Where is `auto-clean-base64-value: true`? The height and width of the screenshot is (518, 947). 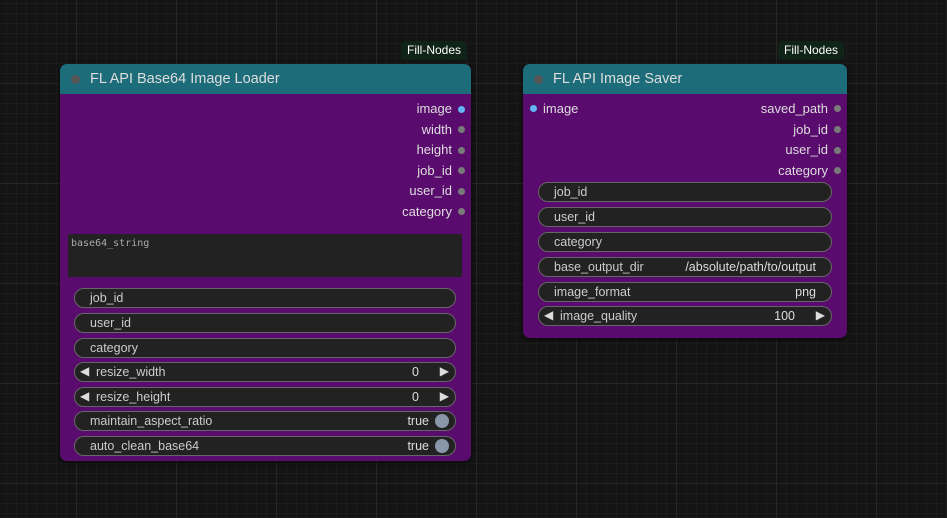
auto-clean-base64-value: true is located at coordinates (418, 446).